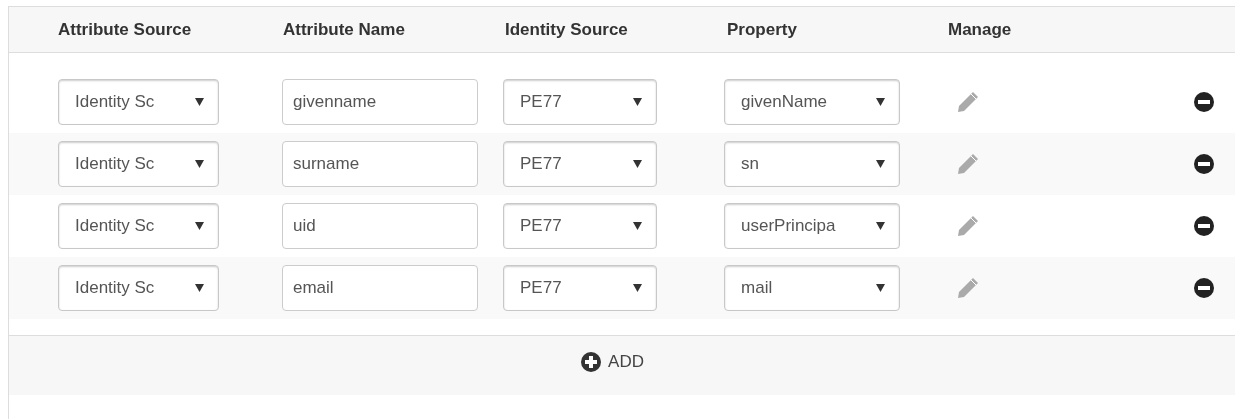 Image resolution: width=1235 pixels, height=419 pixels. What do you see at coordinates (762, 29) in the screenshot?
I see `column-header: Property` at bounding box center [762, 29].